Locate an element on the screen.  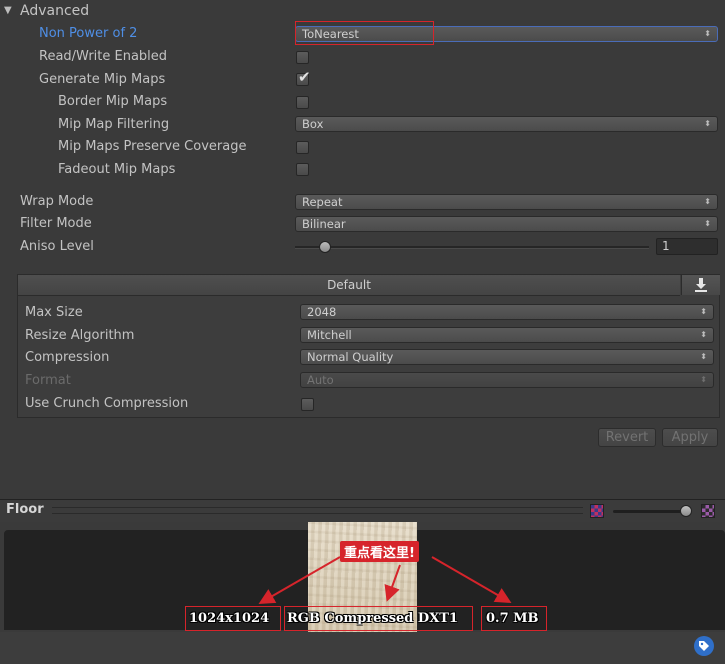
highlight-box-size is located at coordinates (514, 618).